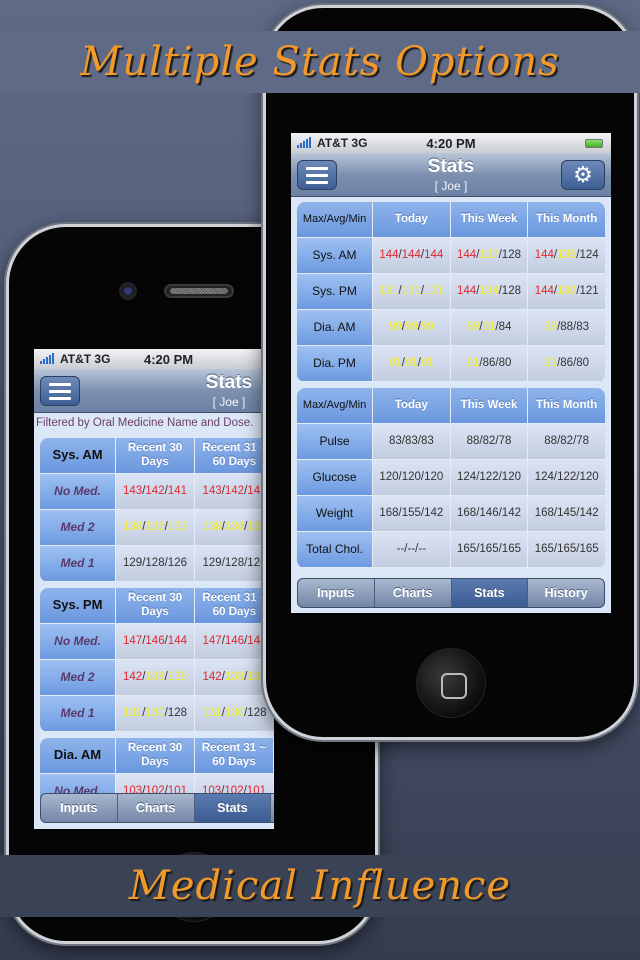  Describe the element at coordinates (78, 456) in the screenshot. I see `table-corner-header: Sys. AM` at that location.